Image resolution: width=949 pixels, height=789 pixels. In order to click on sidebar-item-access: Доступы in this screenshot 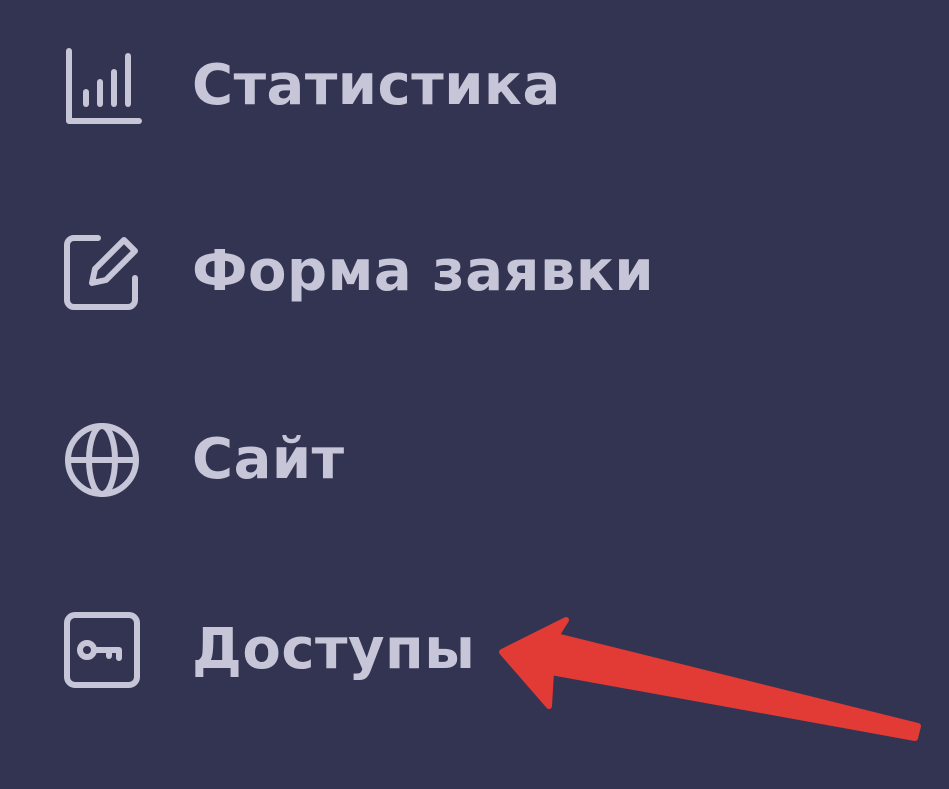, I will do `click(268, 650)`.